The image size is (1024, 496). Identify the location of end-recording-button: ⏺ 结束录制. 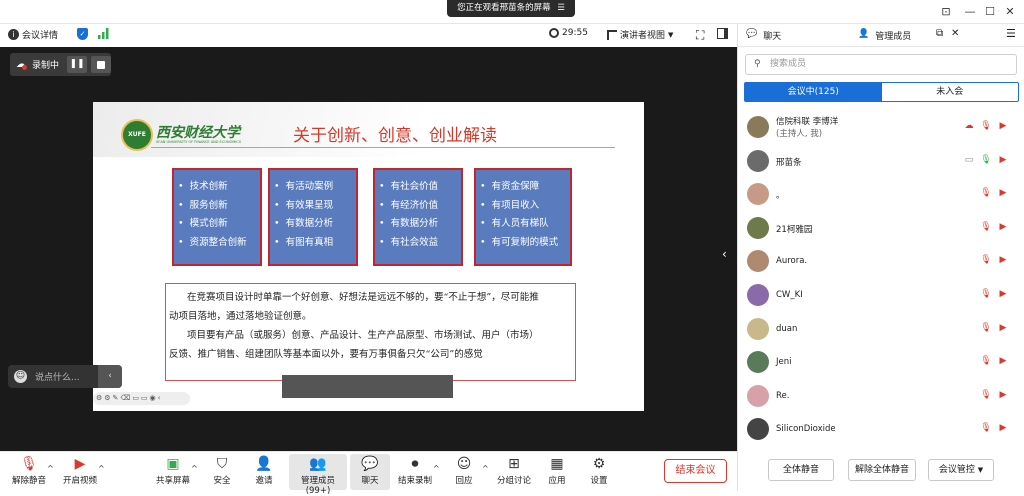
(415, 472).